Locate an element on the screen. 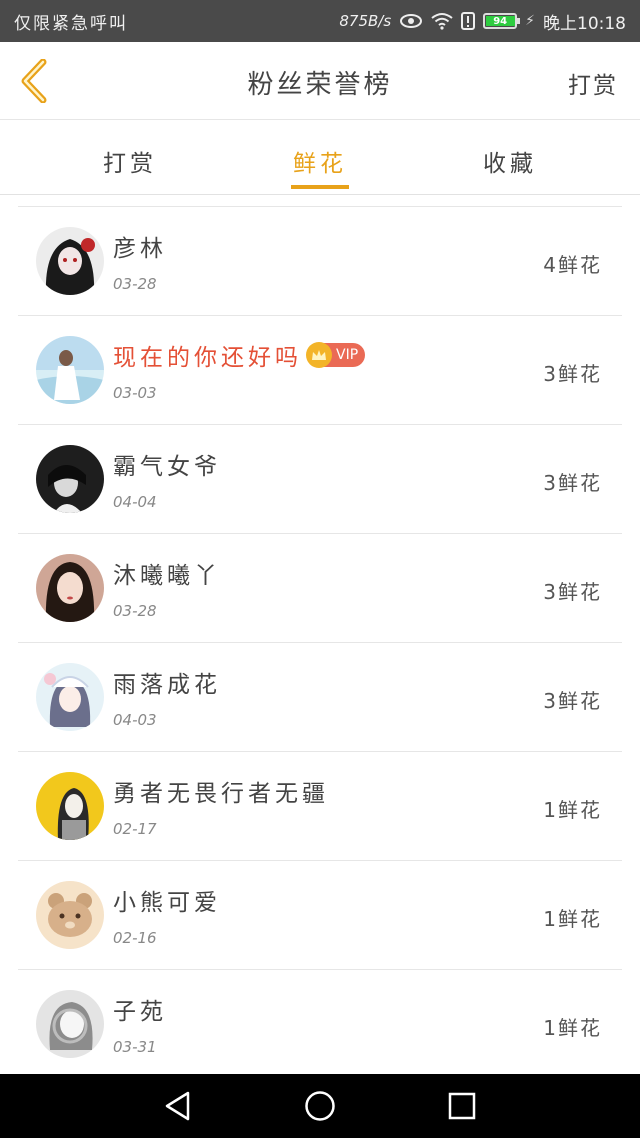 Image resolution: width=640 pixels, height=1138 pixels. sim-alert-icon is located at coordinates (468, 21).